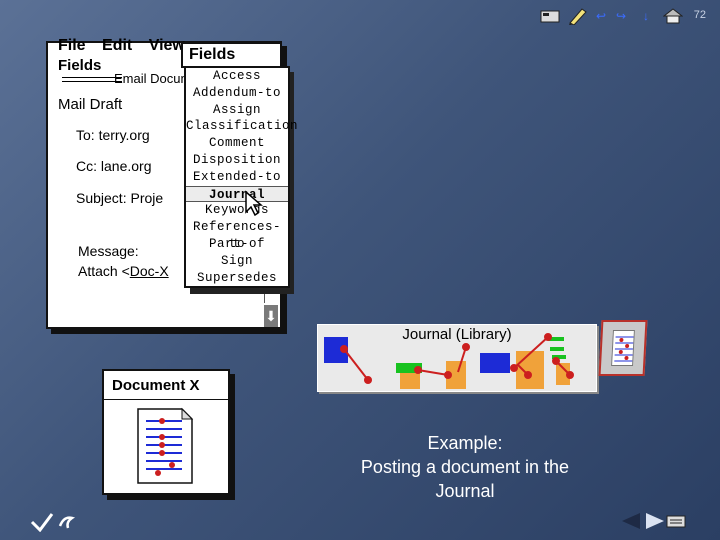  What do you see at coordinates (673, 16) in the screenshot?
I see `home-icon` at bounding box center [673, 16].